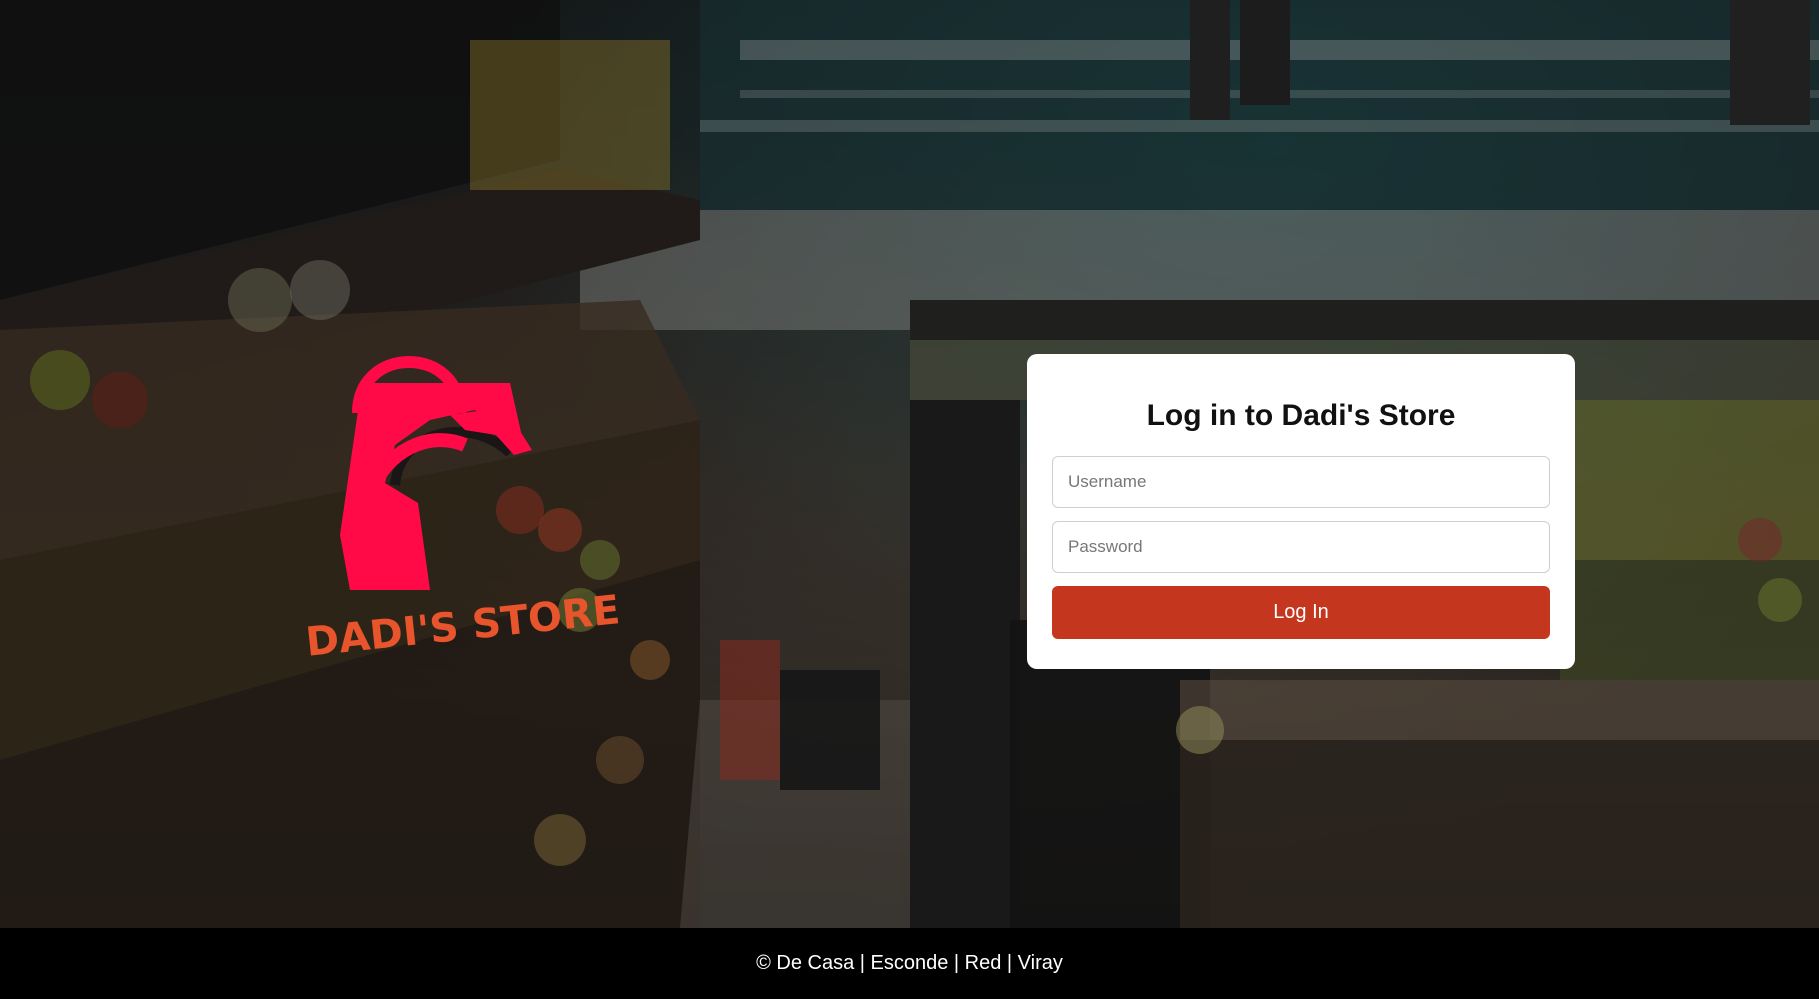 This screenshot has height=999, width=1819. What do you see at coordinates (1301, 482) in the screenshot?
I see `username-input` at bounding box center [1301, 482].